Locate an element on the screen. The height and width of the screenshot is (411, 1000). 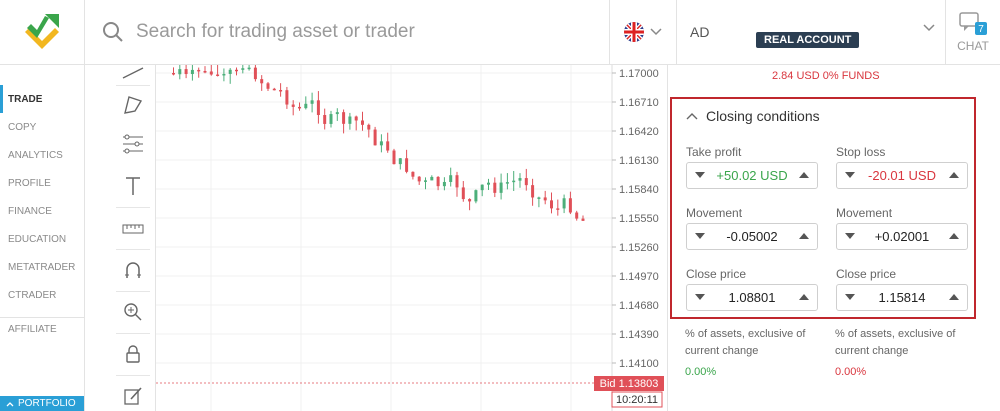
movement-label-left: Movement is located at coordinates (714, 213).